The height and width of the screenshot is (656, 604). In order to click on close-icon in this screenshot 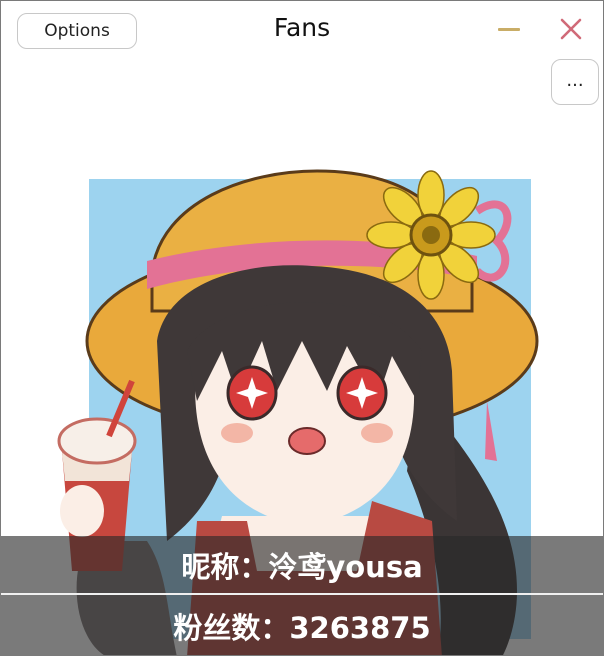, I will do `click(571, 29)`.